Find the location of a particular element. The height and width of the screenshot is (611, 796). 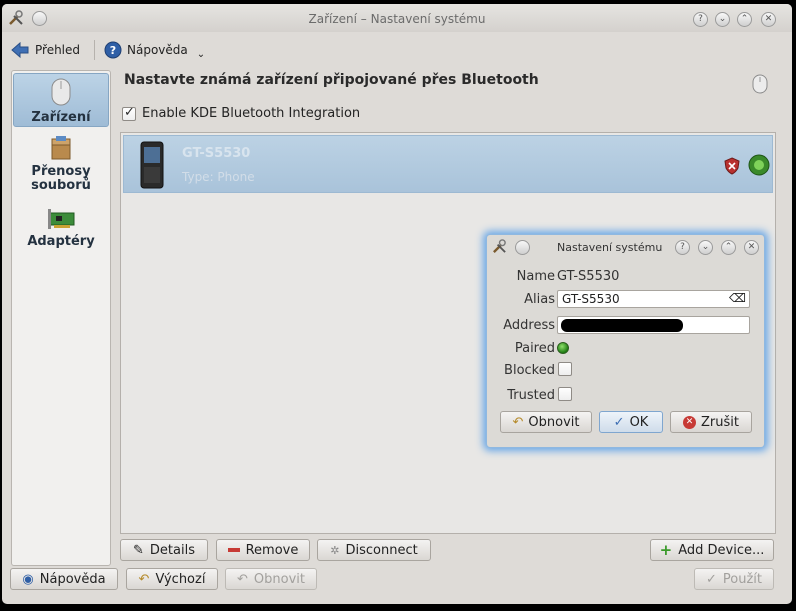

apply-button-label: Použít is located at coordinates (742, 579).